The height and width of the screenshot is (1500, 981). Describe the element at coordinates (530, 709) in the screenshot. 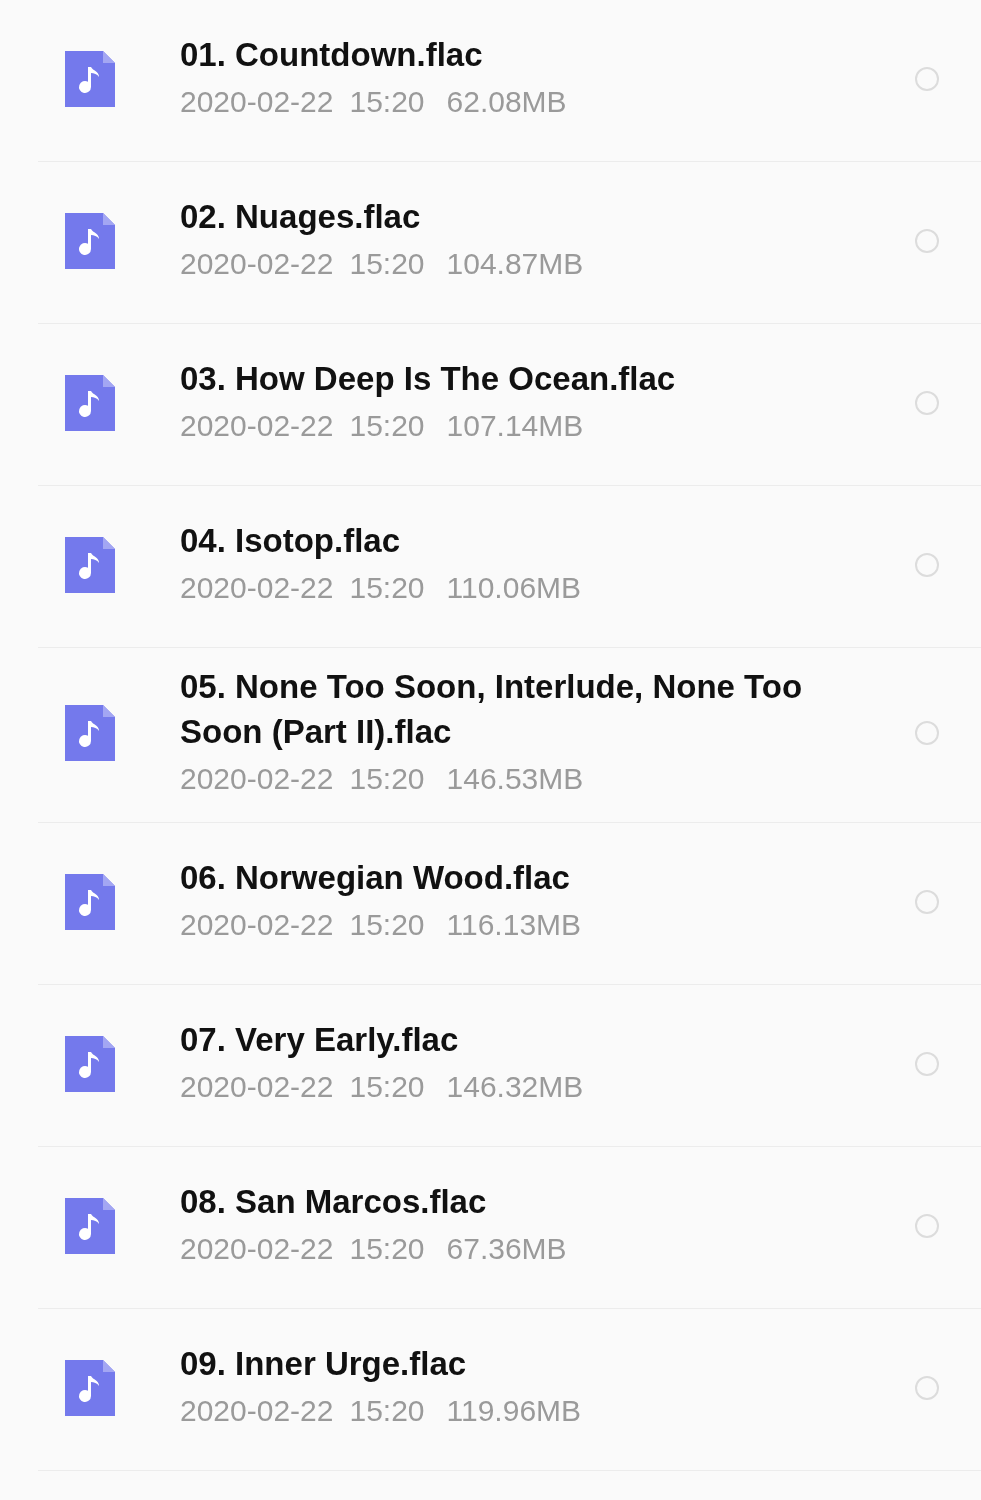

I see `file-name: 05. None Too Soon, Interlude, None Too Soon (Part II).flac` at that location.